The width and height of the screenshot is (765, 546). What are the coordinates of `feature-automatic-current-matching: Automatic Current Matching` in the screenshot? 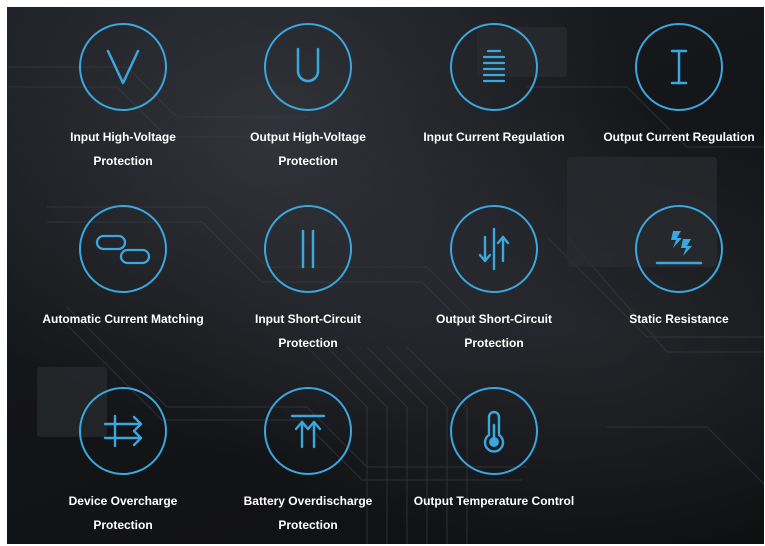 It's located at (123, 268).